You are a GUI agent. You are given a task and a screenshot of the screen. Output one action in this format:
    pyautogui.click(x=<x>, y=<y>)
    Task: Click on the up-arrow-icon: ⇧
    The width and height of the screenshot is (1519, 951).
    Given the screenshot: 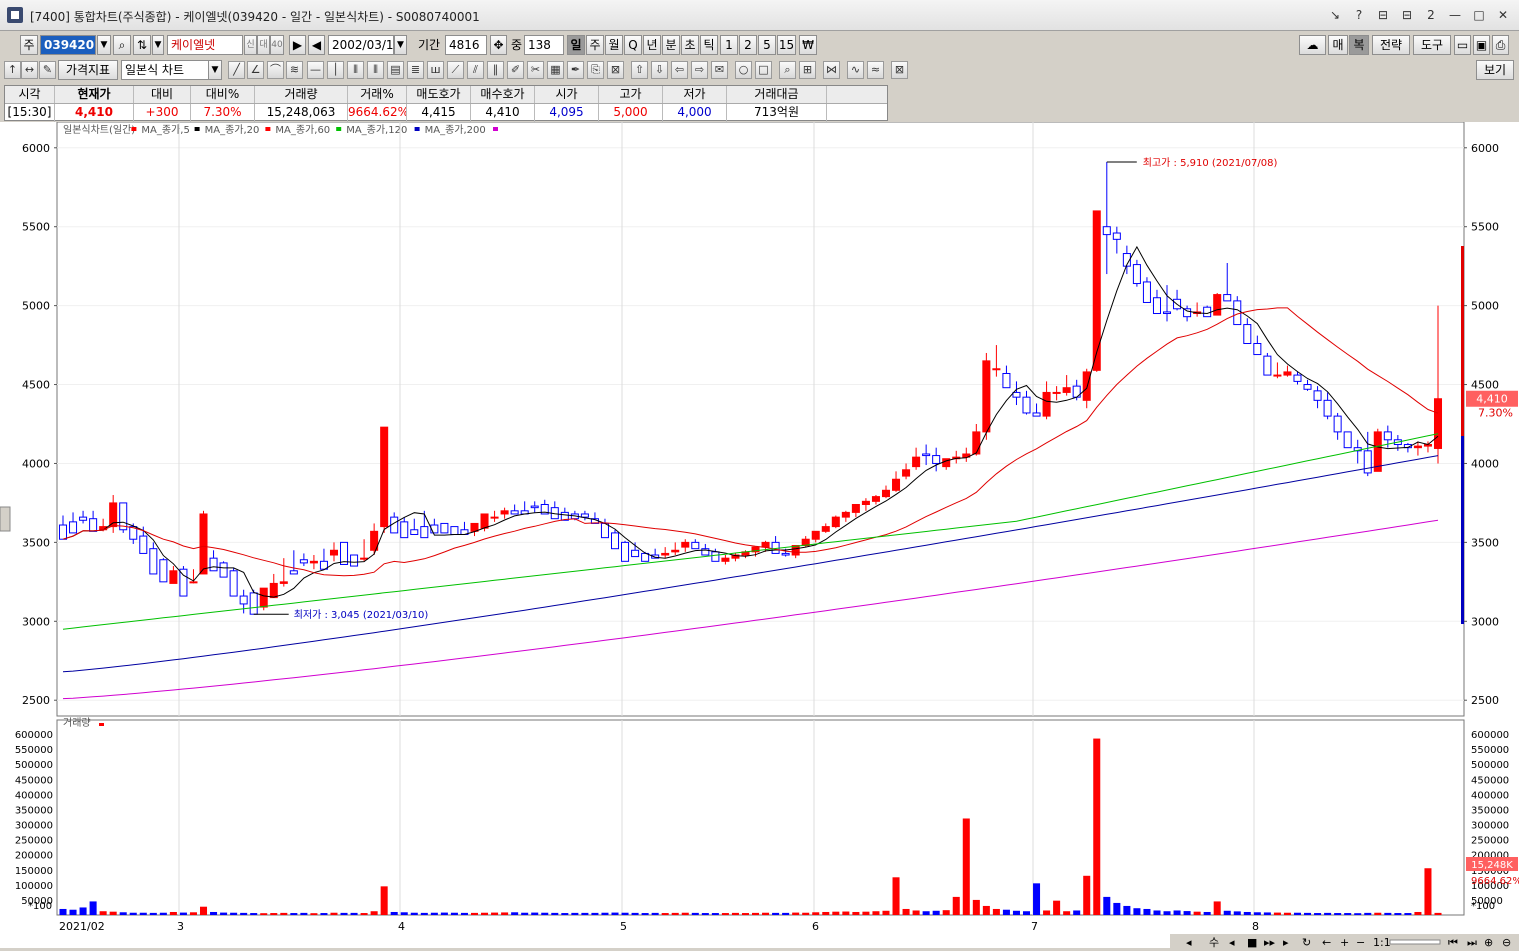 What is the action you would take?
    pyautogui.click(x=639, y=70)
    